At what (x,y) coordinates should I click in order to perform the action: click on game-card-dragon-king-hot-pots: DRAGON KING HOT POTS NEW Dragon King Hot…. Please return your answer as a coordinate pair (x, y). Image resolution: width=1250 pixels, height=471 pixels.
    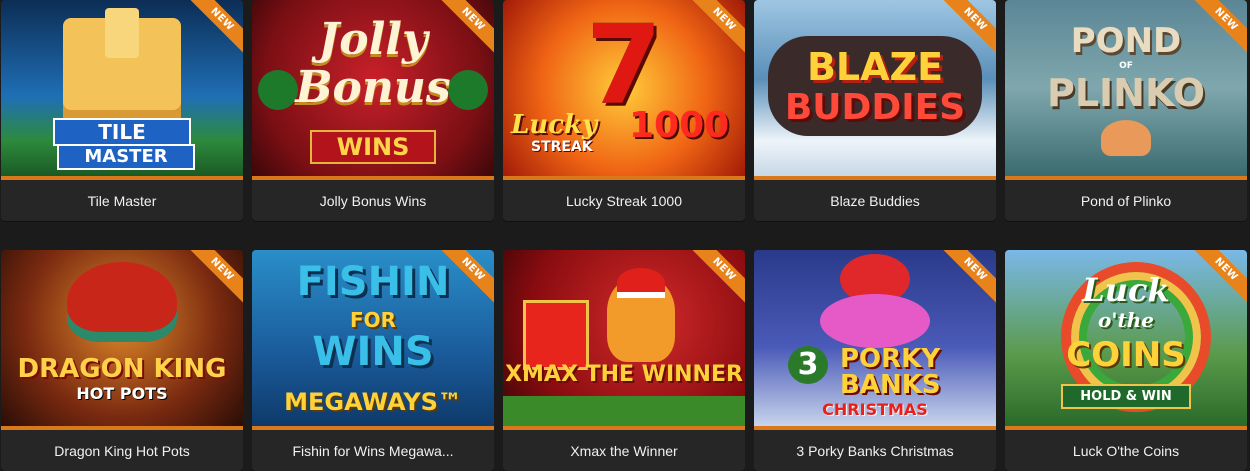
    Looking at the image, I should click on (122, 360).